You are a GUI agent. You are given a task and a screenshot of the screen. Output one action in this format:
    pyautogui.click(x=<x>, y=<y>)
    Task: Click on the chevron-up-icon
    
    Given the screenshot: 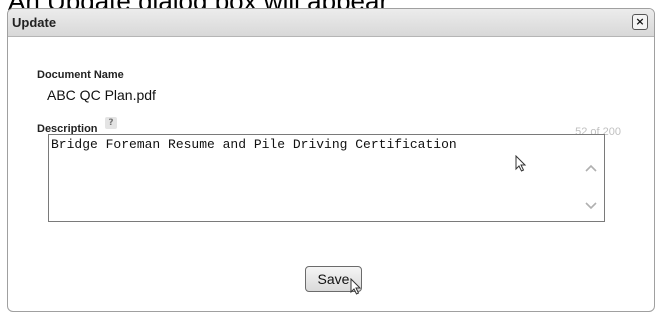 What is the action you would take?
    pyautogui.click(x=591, y=168)
    